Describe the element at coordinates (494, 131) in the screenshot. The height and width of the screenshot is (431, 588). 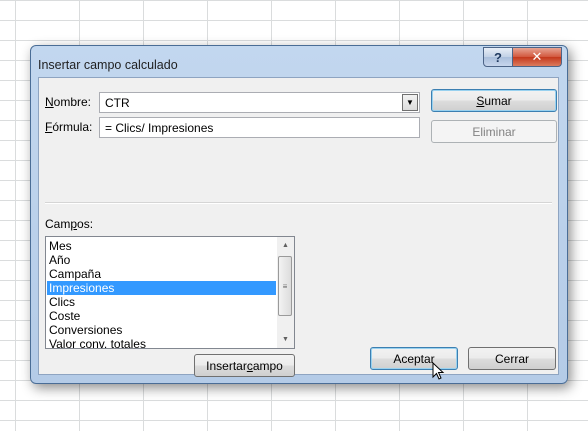
I see `eliminar-button: Eliminar` at that location.